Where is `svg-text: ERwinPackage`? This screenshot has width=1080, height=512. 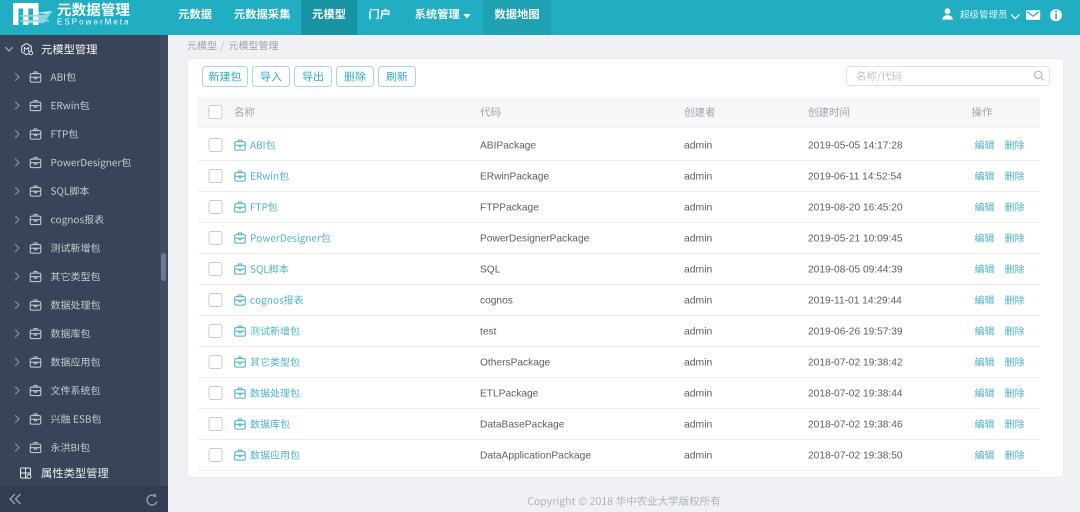
svg-text: ERwinPackage is located at coordinates (514, 177).